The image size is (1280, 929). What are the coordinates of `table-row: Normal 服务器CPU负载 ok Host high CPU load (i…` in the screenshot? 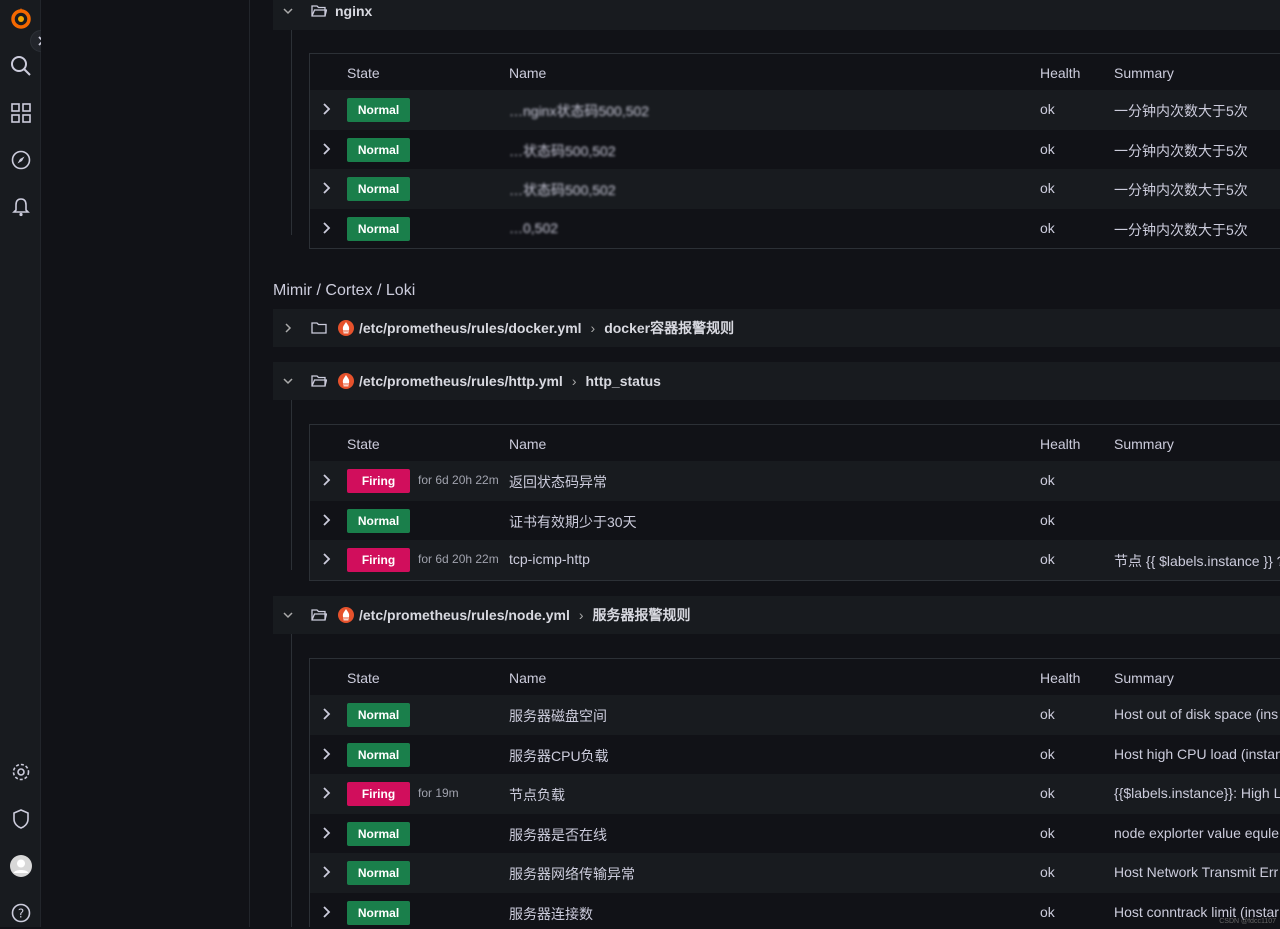 It's located at (795, 755).